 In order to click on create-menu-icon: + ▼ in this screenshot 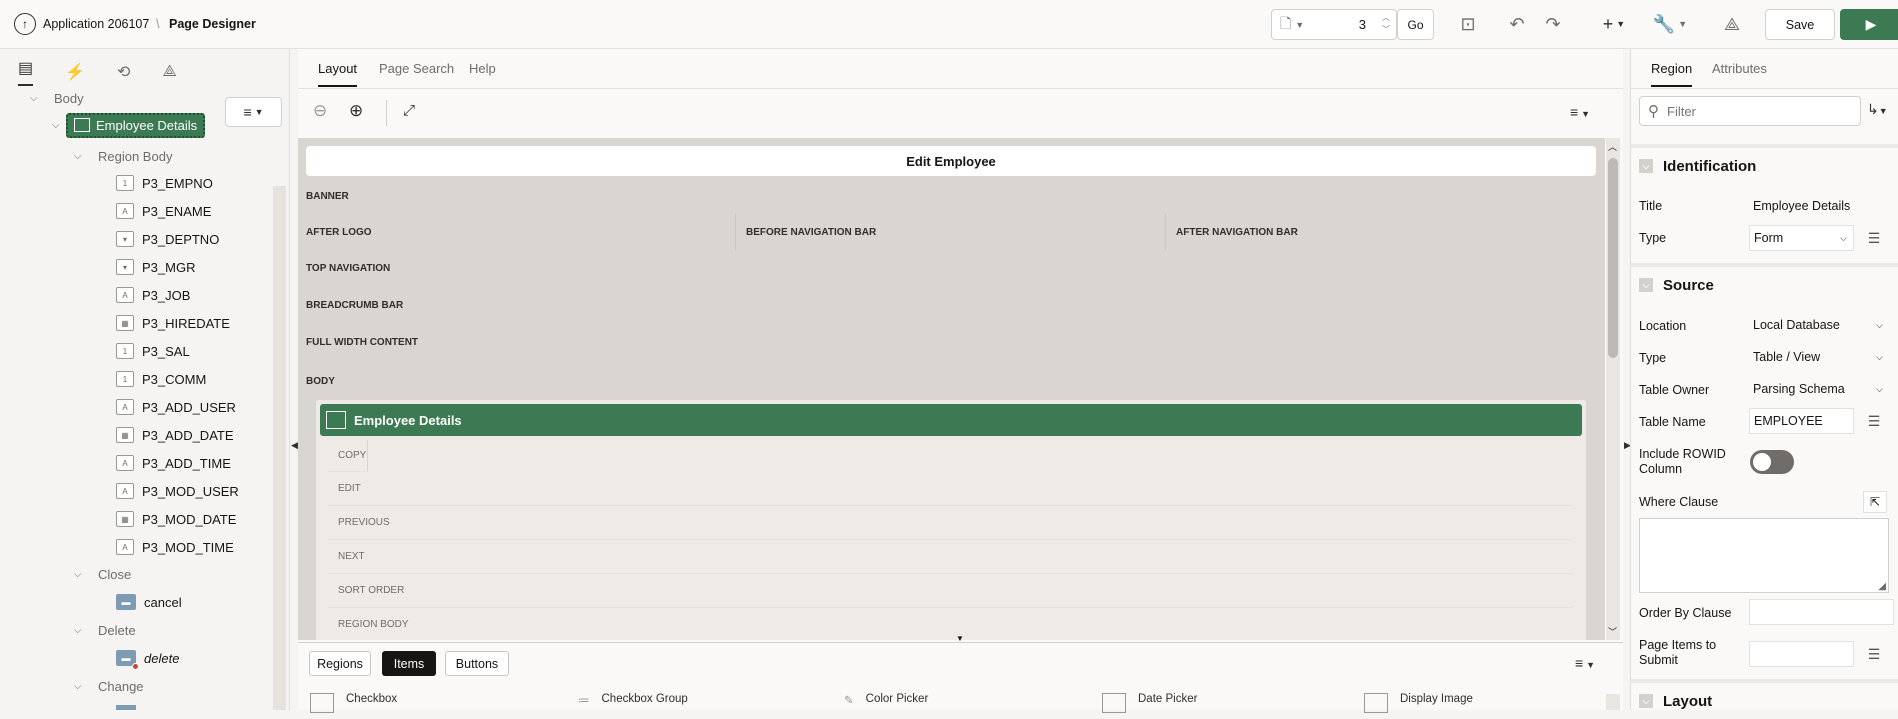, I will do `click(1614, 24)`.